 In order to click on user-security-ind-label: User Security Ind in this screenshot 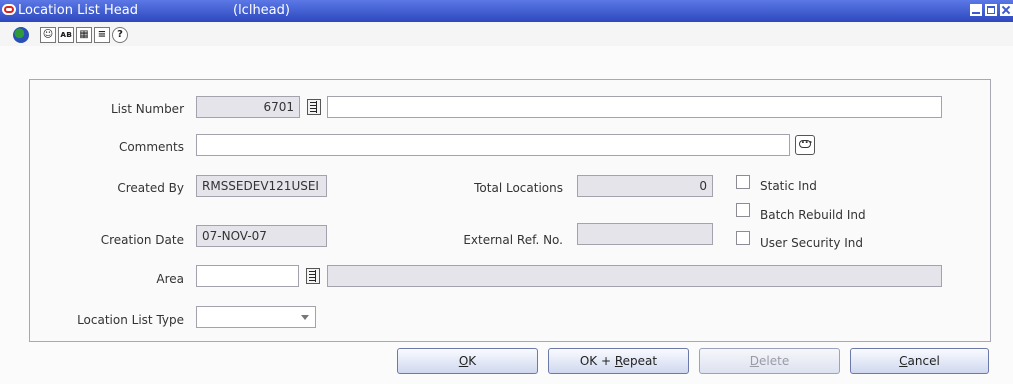, I will do `click(812, 243)`.